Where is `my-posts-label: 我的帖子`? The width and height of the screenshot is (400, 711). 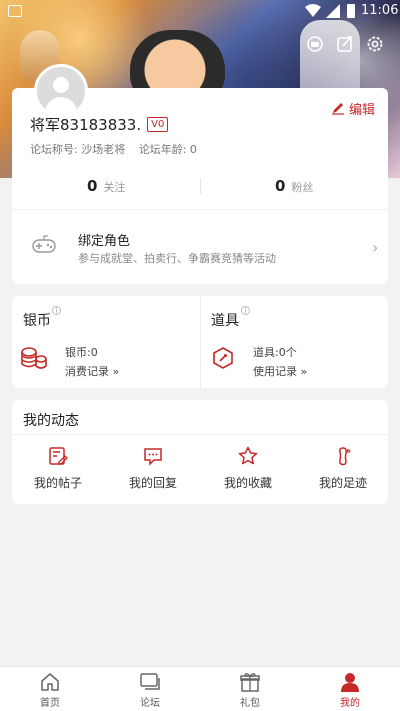 my-posts-label: 我的帖子 is located at coordinates (57, 483).